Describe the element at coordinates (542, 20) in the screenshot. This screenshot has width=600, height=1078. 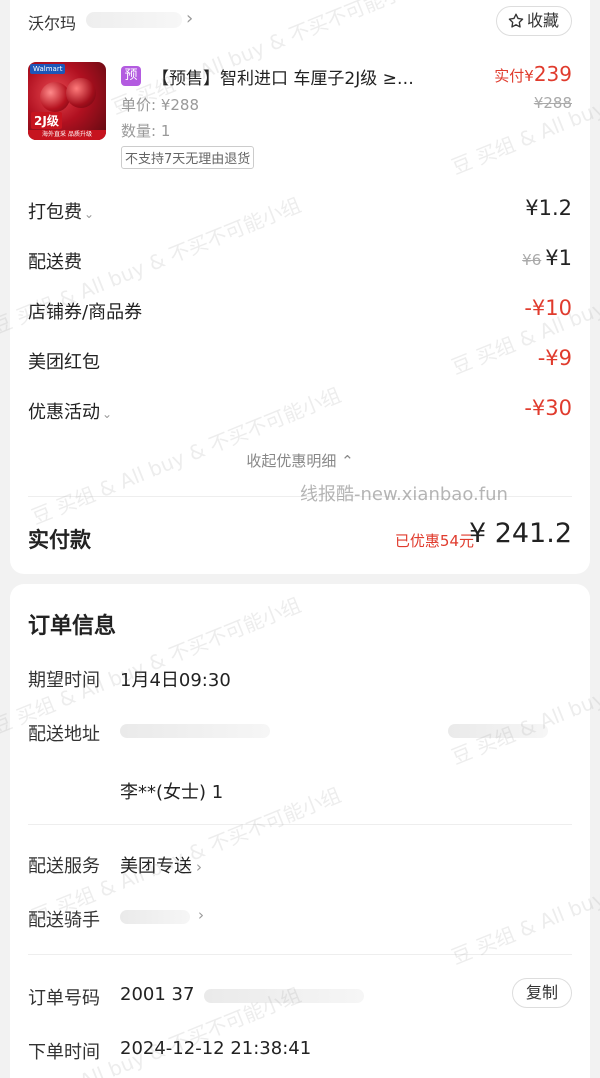
I see `favorite-label: 收藏` at that location.